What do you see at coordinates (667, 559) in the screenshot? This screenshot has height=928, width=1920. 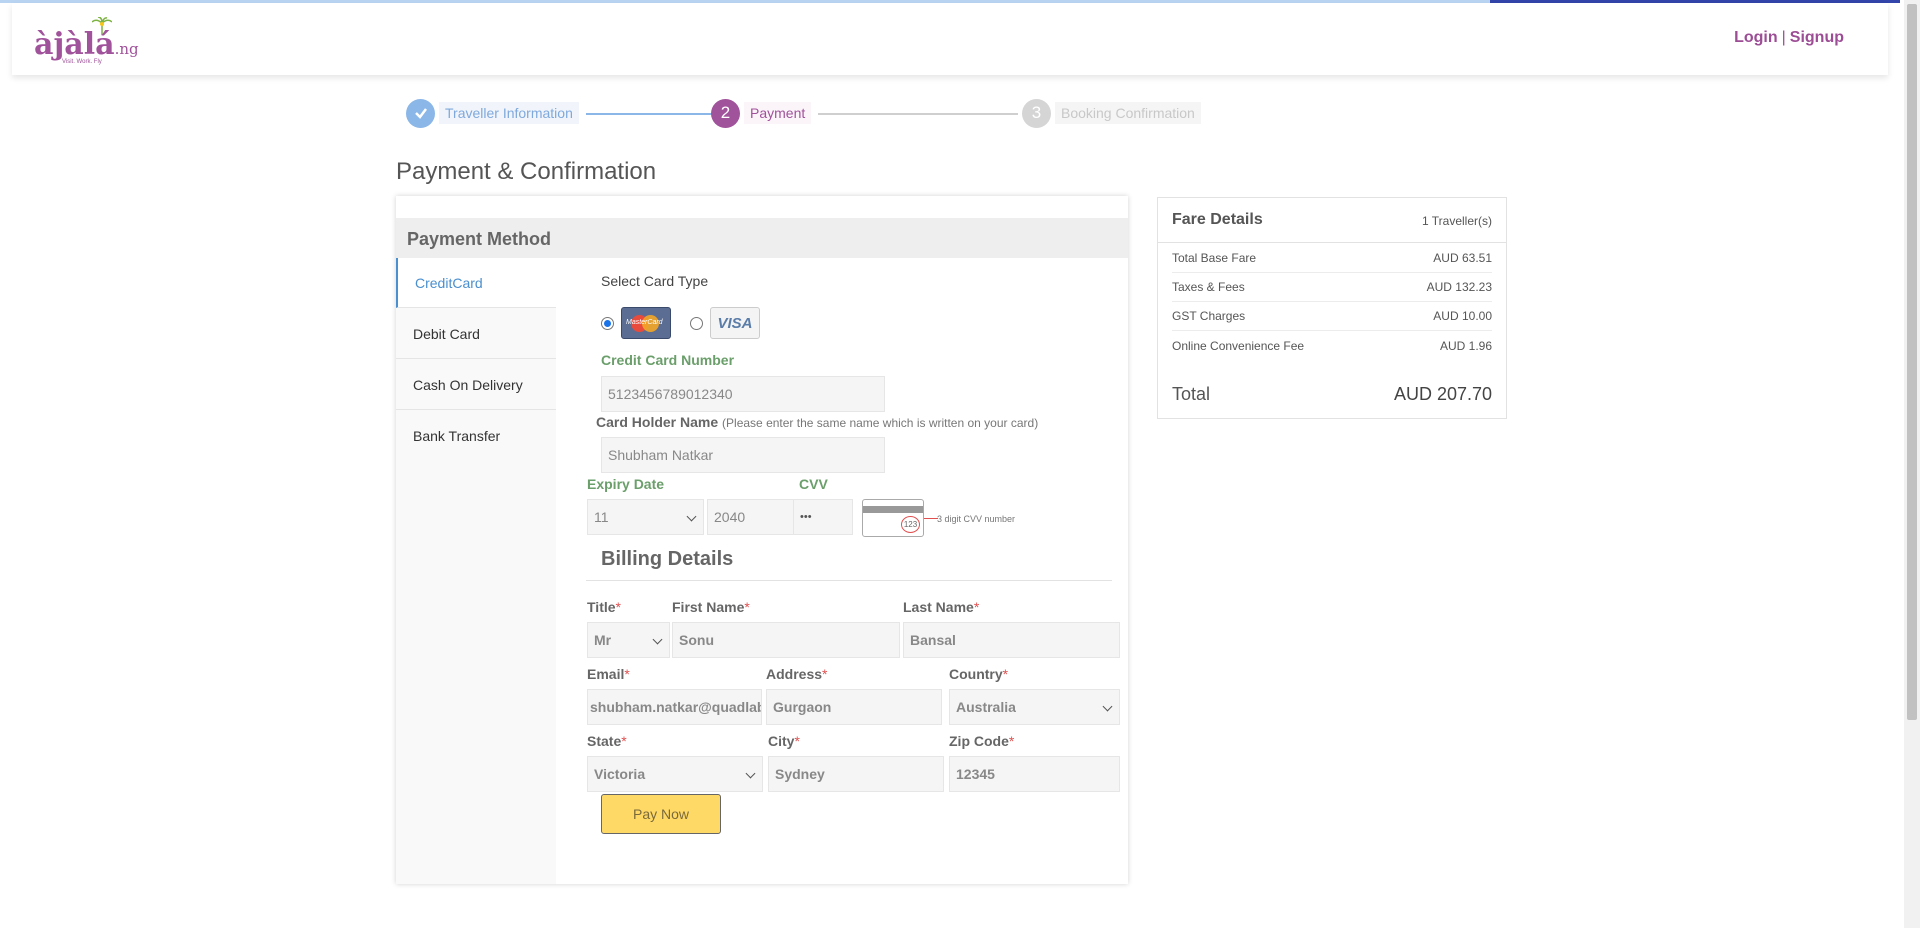 I see `billing-details-title: Billing Details` at bounding box center [667, 559].